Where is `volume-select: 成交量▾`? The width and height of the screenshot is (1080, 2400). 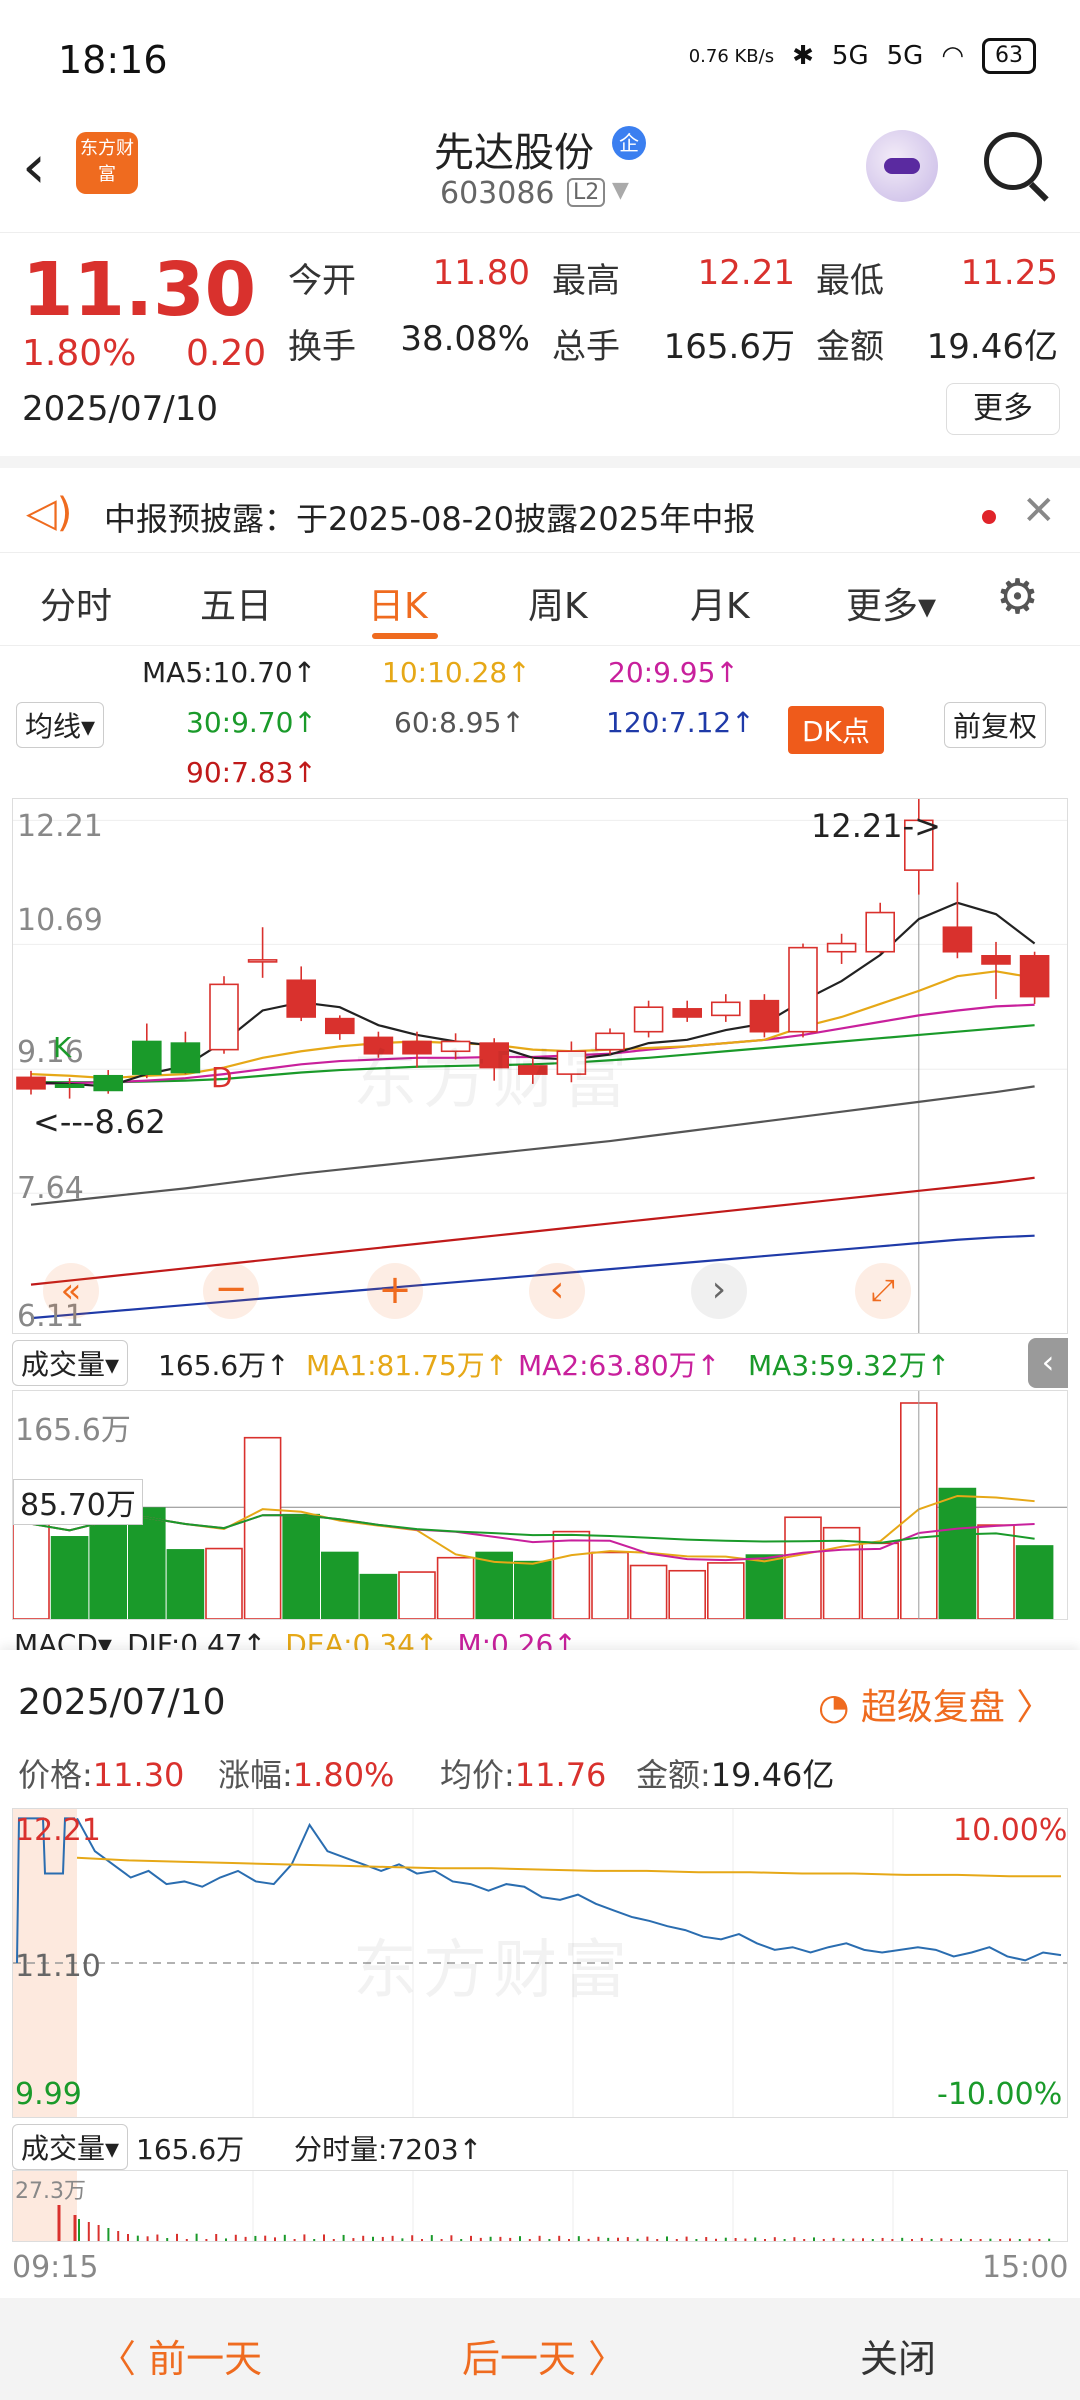 volume-select: 成交量▾ is located at coordinates (70, 1363).